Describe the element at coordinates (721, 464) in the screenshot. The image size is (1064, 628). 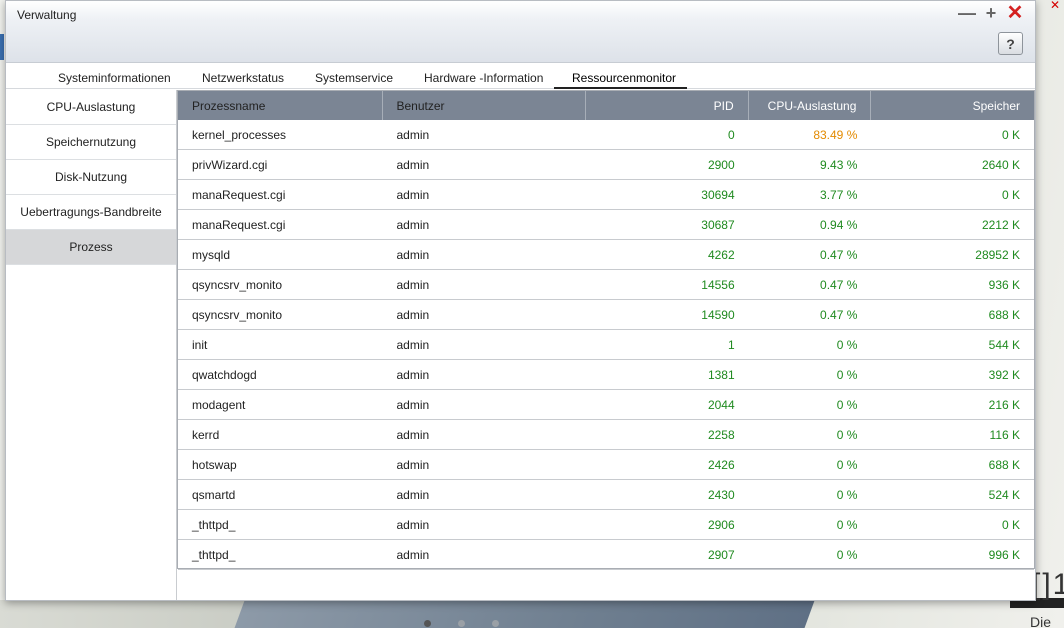
I see `pid-cell: 2426` at that location.